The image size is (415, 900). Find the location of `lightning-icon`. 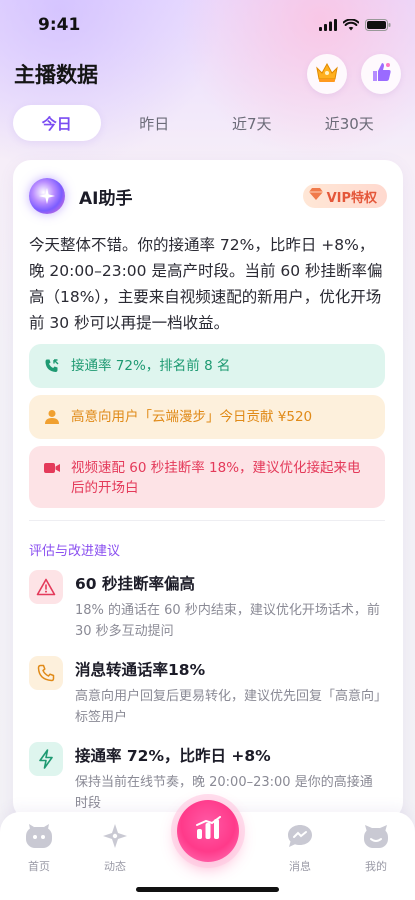

lightning-icon is located at coordinates (46, 759).